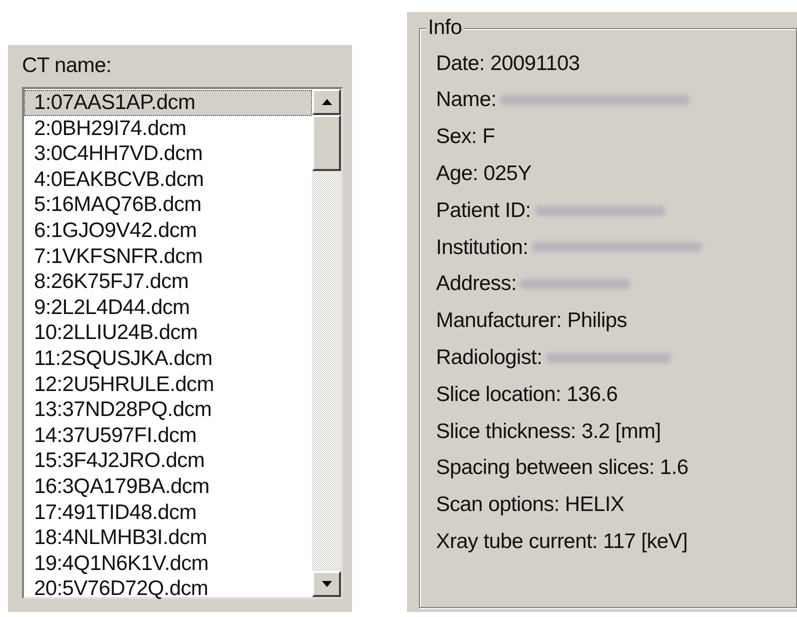 This screenshot has height=617, width=797. What do you see at coordinates (482, 248) in the screenshot?
I see `info-field: Institution:` at bounding box center [482, 248].